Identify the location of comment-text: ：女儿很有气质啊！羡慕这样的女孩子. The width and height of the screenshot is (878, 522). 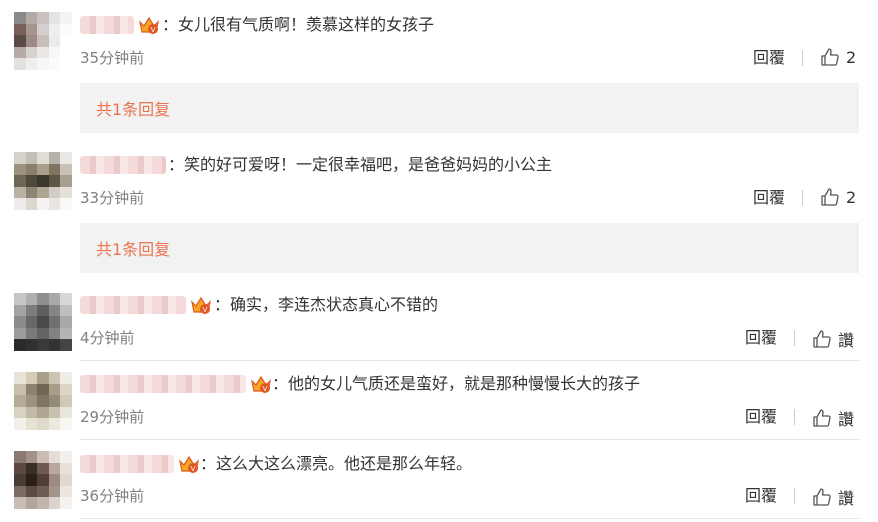
(298, 24).